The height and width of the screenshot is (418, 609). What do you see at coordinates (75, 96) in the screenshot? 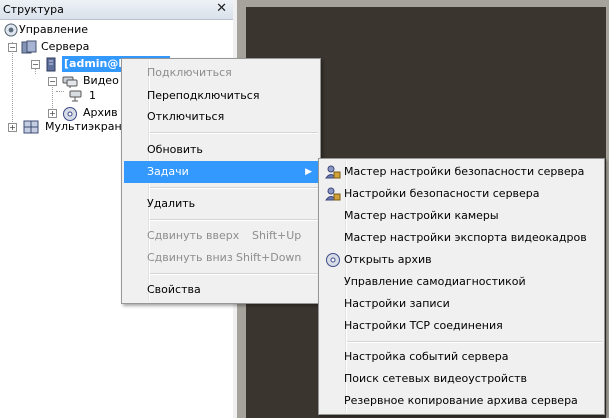
I see `camera-icon` at bounding box center [75, 96].